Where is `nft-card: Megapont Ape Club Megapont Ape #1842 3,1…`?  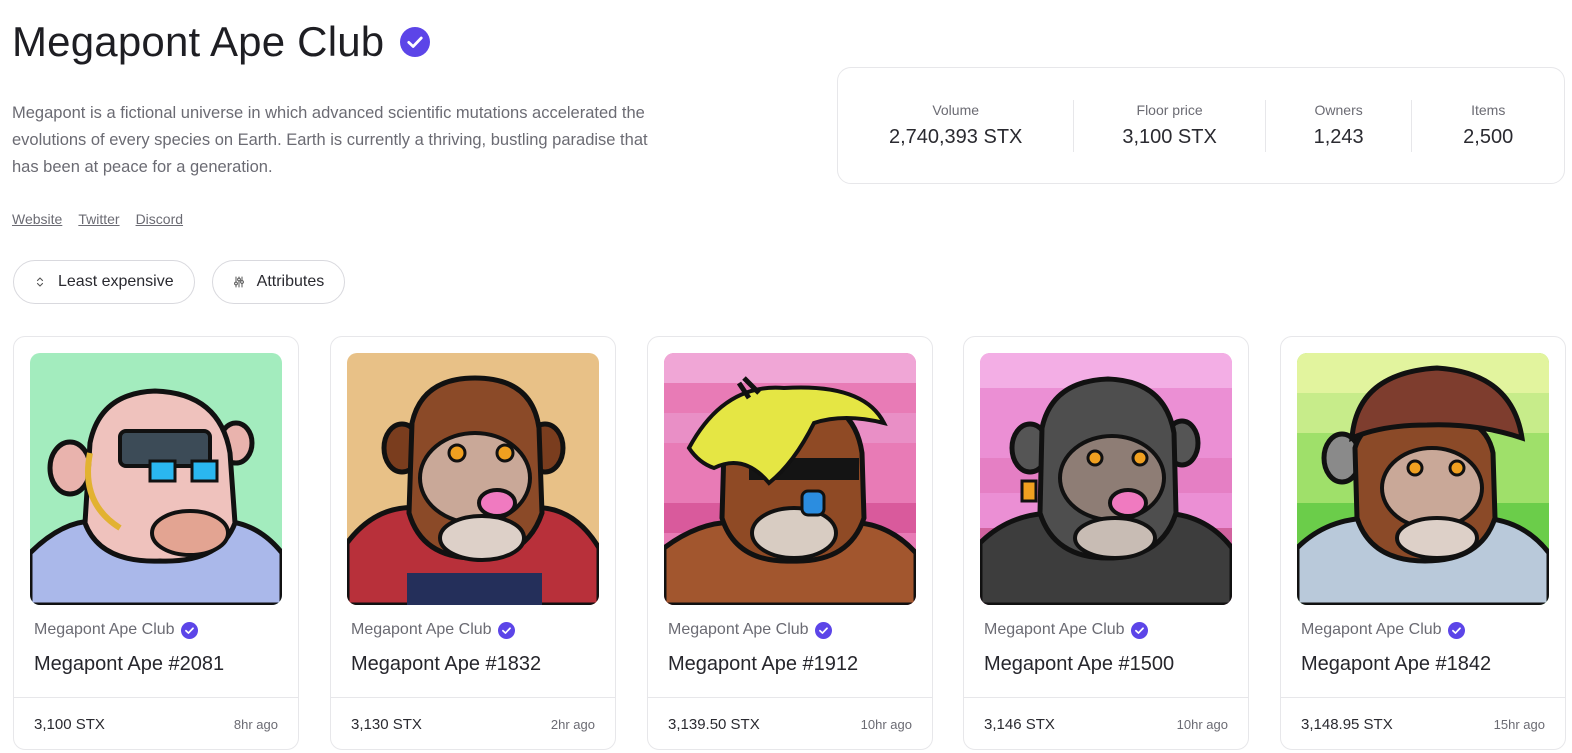 nft-card: Megapont Ape Club Megapont Ape #1842 3,1… is located at coordinates (1423, 543).